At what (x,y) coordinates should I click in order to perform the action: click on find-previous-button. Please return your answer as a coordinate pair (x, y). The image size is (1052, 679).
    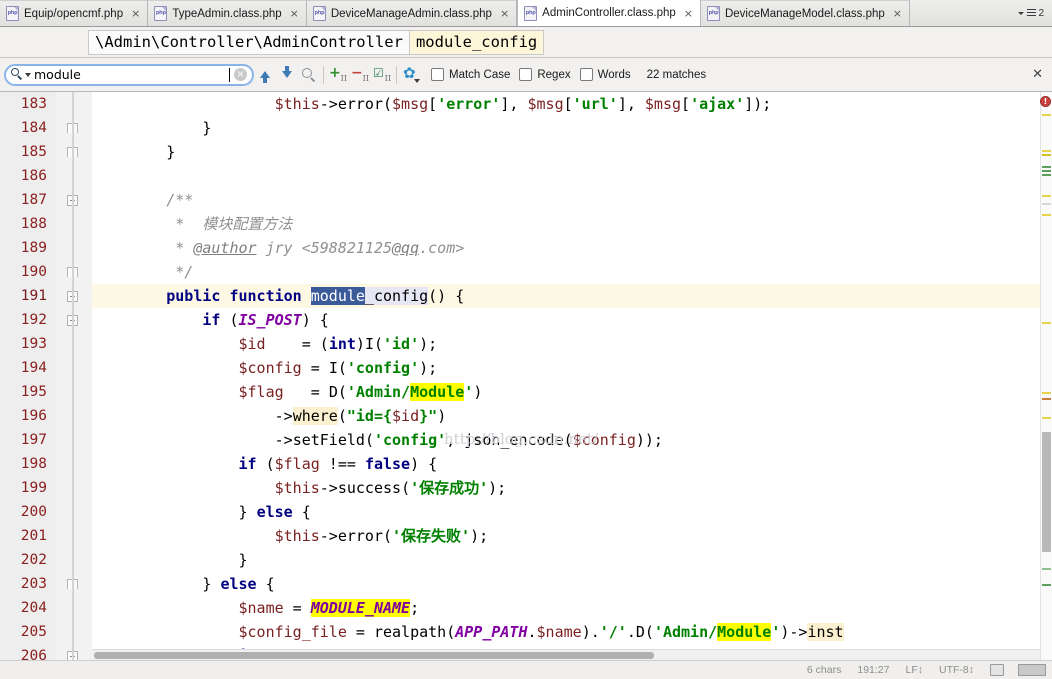
    Looking at the image, I should click on (265, 75).